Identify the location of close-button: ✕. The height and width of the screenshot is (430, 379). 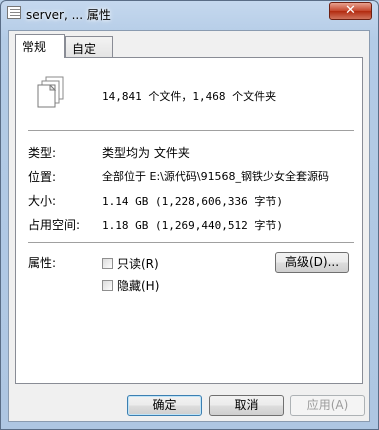
(350, 11).